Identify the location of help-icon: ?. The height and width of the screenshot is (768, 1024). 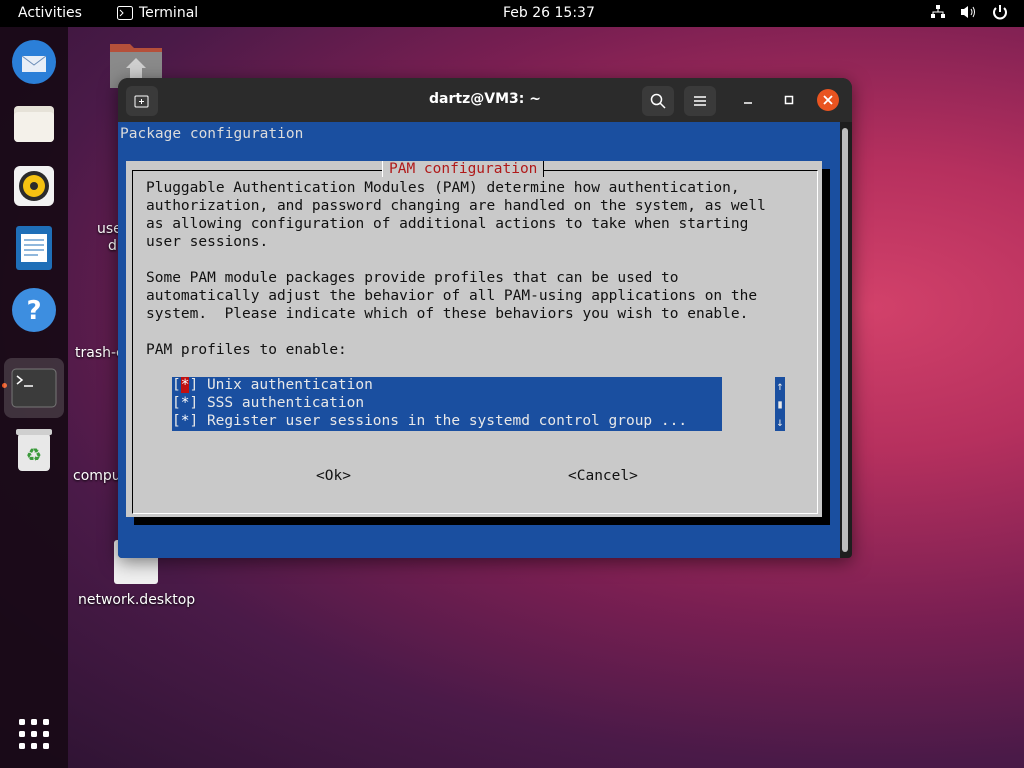
(34, 310).